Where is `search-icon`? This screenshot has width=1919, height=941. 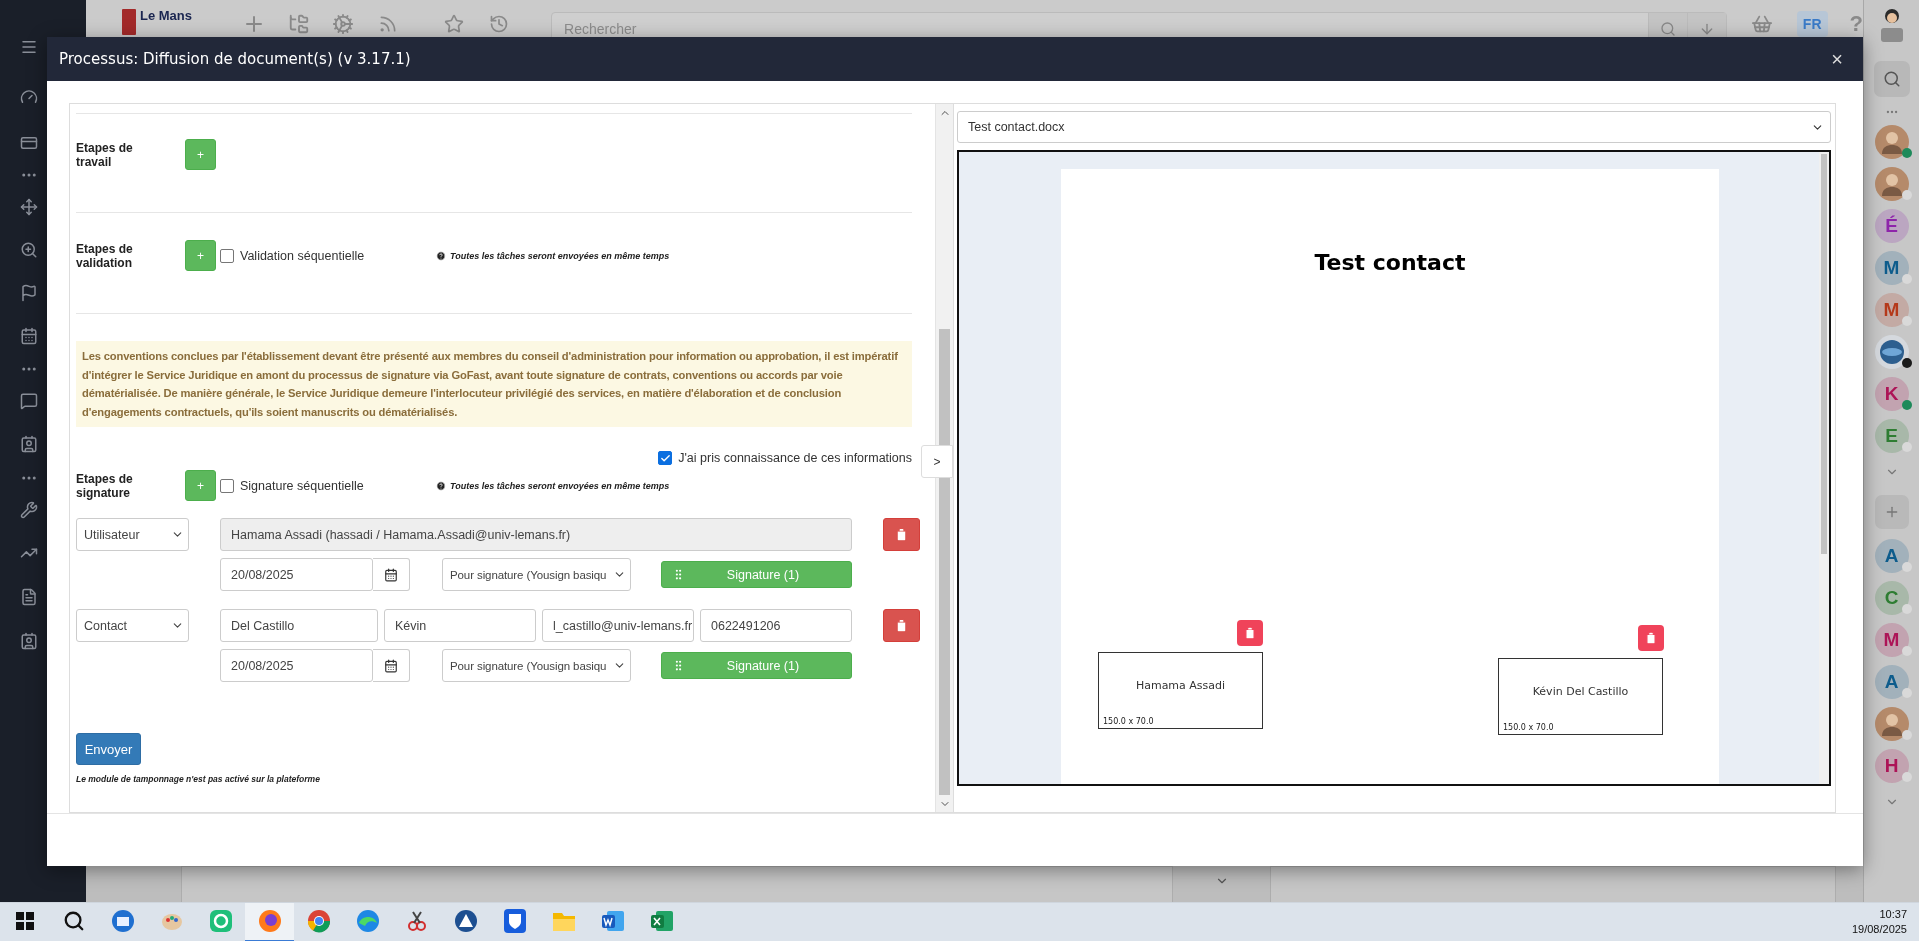
search-icon is located at coordinates (1891, 79).